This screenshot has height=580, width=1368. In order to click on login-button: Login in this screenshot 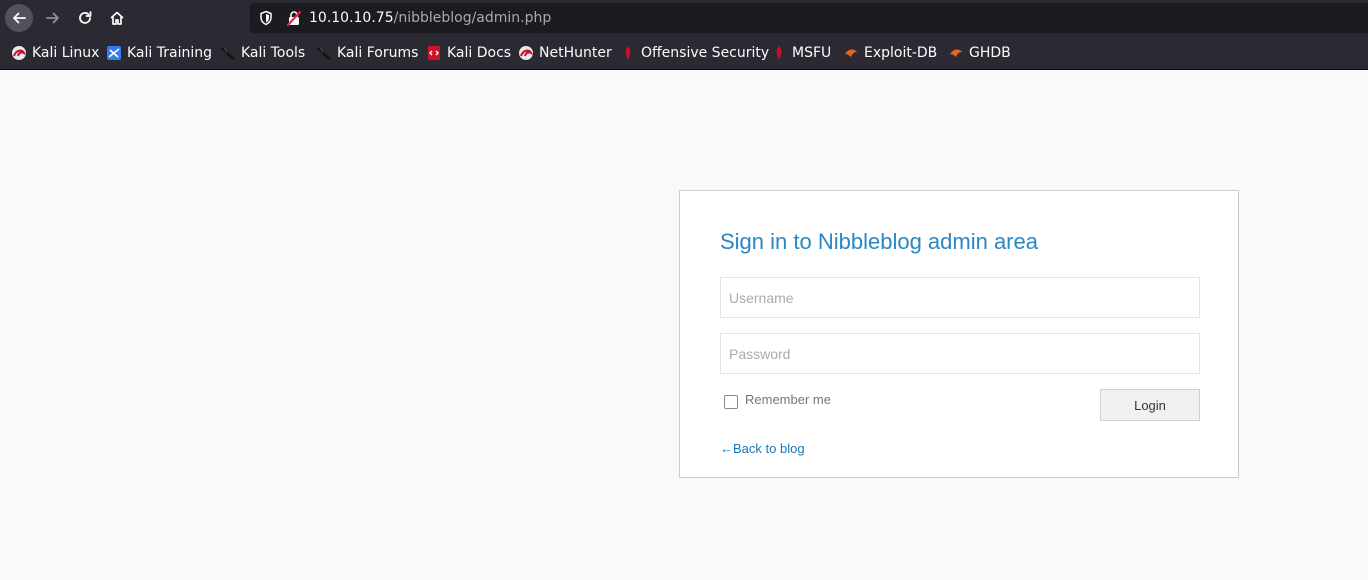, I will do `click(1150, 405)`.